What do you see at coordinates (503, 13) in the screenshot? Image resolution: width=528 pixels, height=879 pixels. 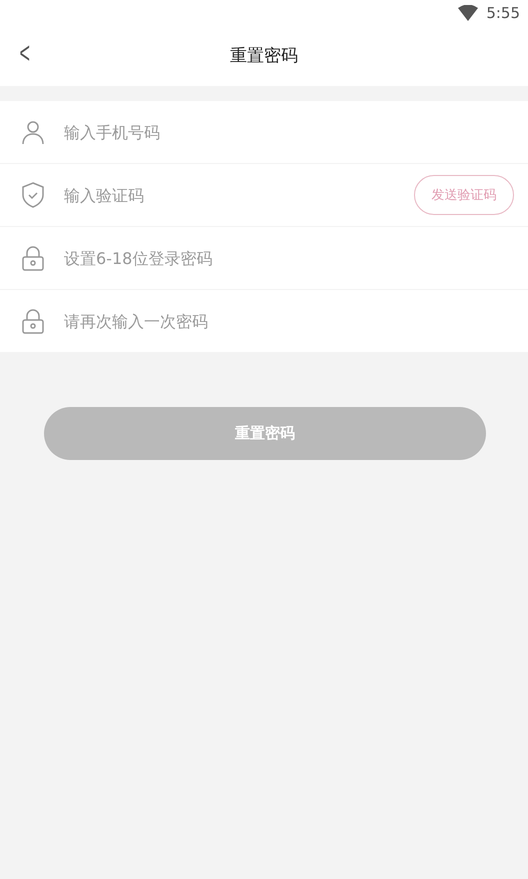 I see `status-time: 5:55` at bounding box center [503, 13].